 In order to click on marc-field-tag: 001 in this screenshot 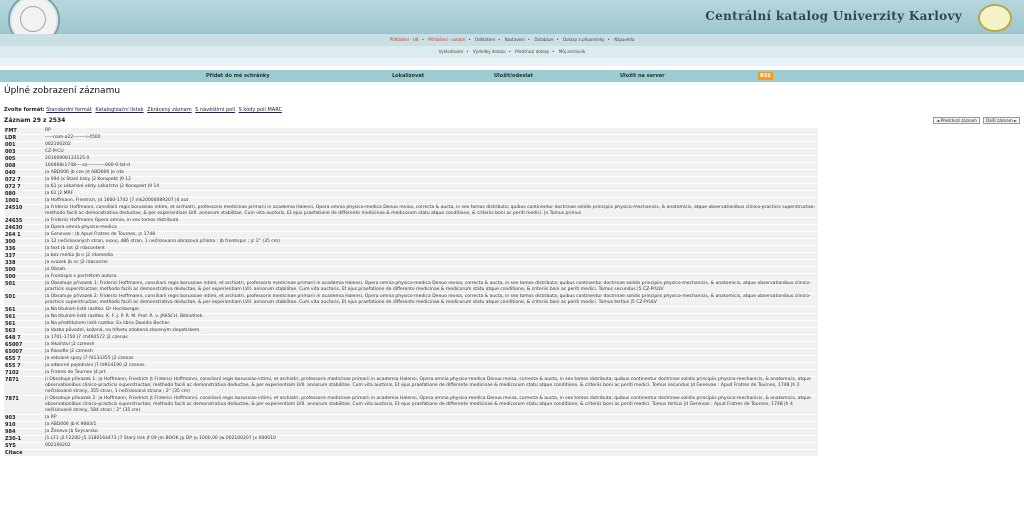, I will do `click(10, 145)`.